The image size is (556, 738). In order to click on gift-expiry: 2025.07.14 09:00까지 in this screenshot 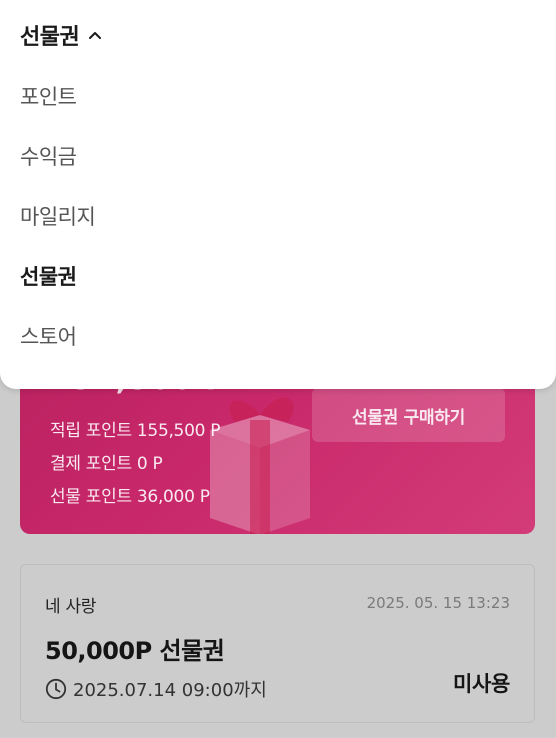, I will do `click(156, 689)`.